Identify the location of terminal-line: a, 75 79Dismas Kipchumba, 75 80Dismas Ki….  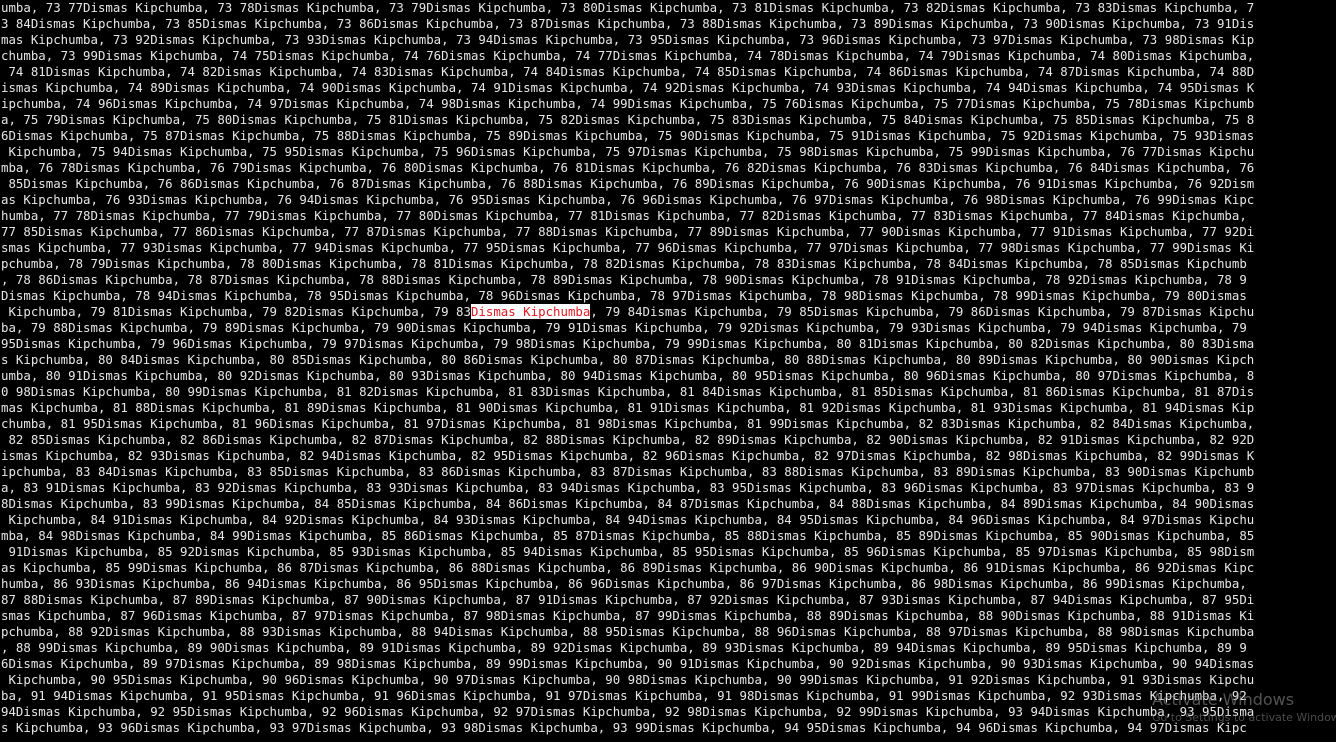
(628, 119).